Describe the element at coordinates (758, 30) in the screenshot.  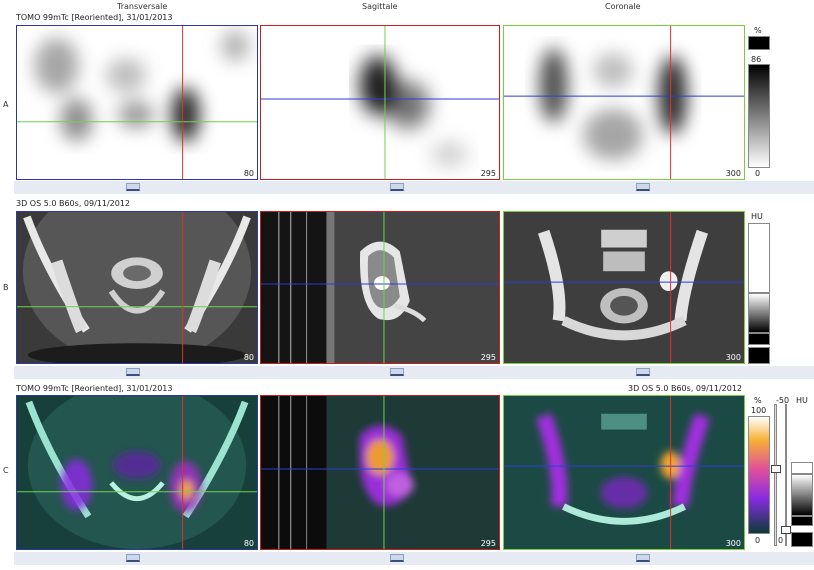
I see `scale-a-unit: %` at that location.